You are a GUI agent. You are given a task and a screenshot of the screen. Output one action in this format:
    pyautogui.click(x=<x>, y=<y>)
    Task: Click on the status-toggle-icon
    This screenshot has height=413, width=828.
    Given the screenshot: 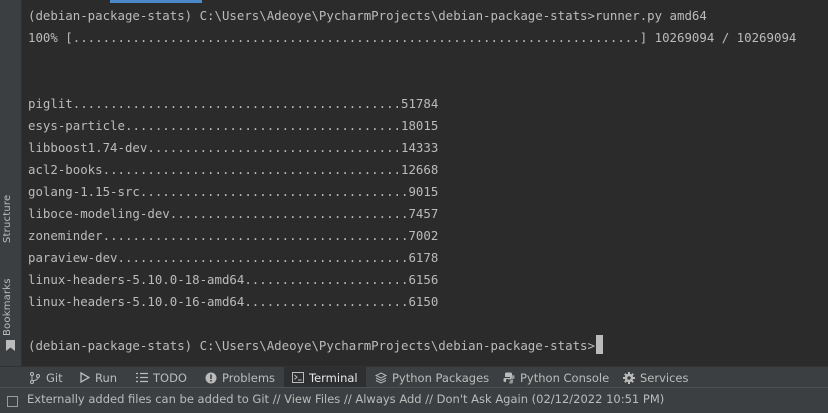 What is the action you would take?
    pyautogui.click(x=12, y=401)
    